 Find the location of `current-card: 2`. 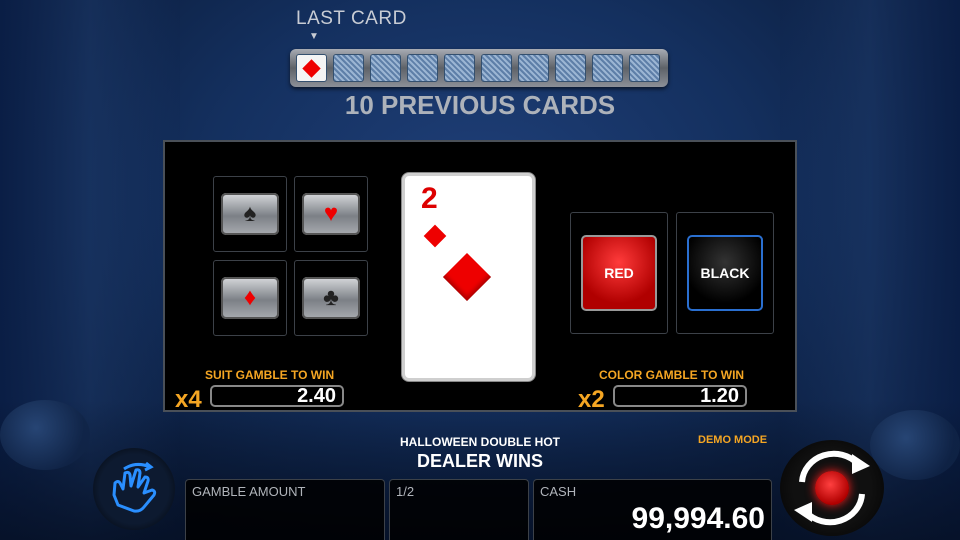

current-card: 2 is located at coordinates (468, 277).